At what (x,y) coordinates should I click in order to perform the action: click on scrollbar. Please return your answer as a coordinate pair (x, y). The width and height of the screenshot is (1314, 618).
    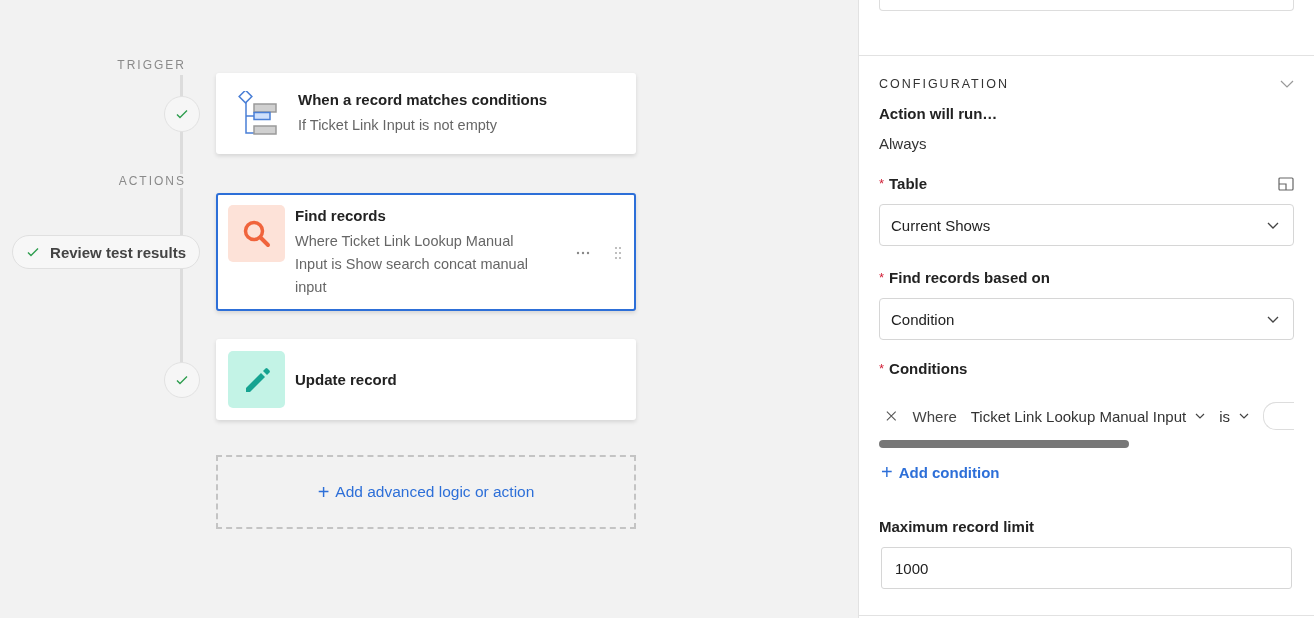
    Looking at the image, I should click on (1004, 444).